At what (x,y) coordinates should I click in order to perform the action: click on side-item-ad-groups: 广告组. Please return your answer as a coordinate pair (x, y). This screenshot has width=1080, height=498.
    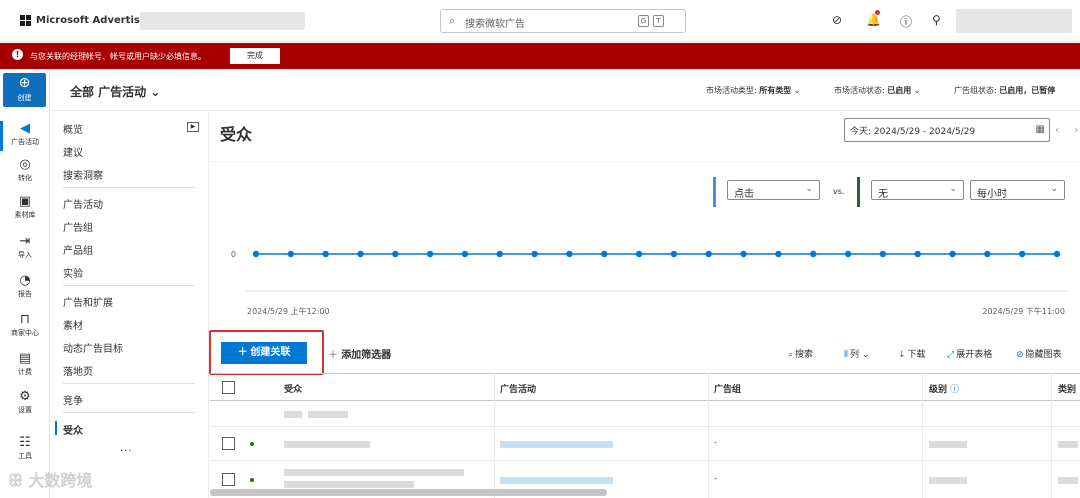
    Looking at the image, I should click on (78, 226).